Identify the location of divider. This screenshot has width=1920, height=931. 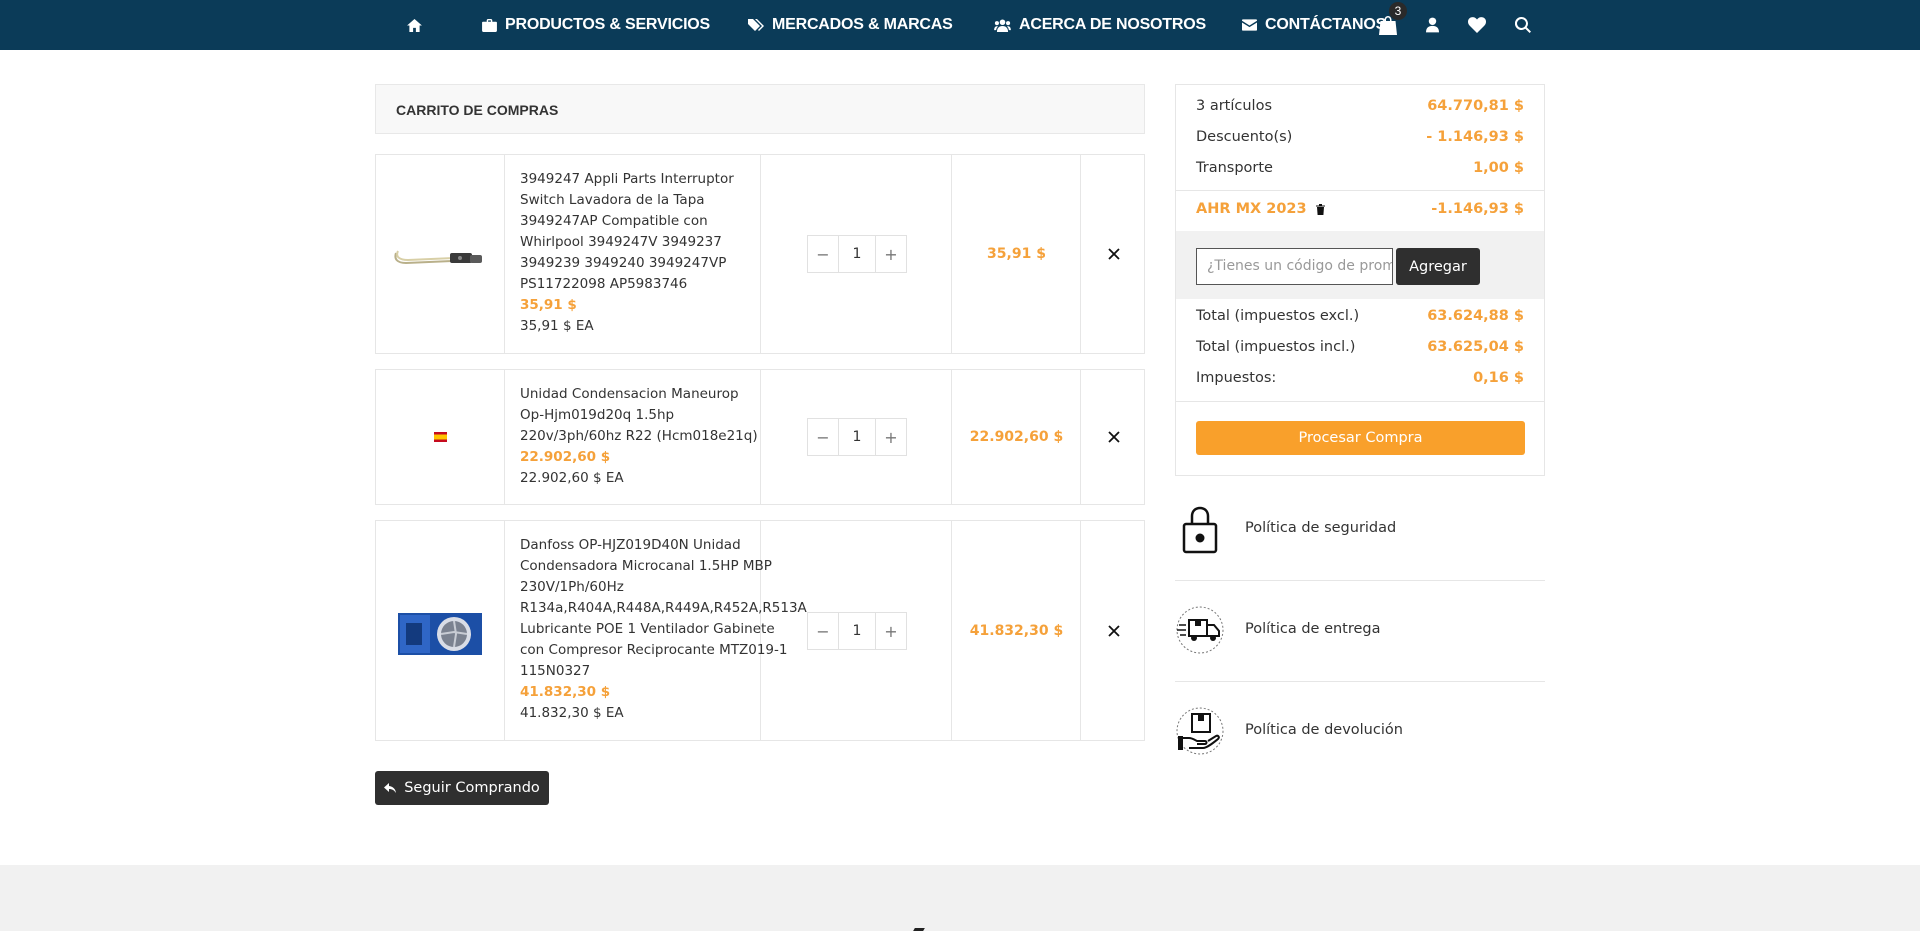
(1360, 190).